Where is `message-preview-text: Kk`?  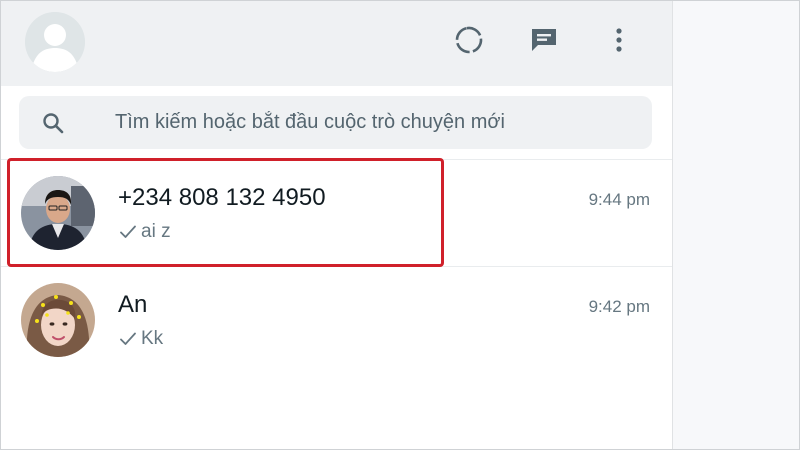 message-preview-text: Kk is located at coordinates (152, 338).